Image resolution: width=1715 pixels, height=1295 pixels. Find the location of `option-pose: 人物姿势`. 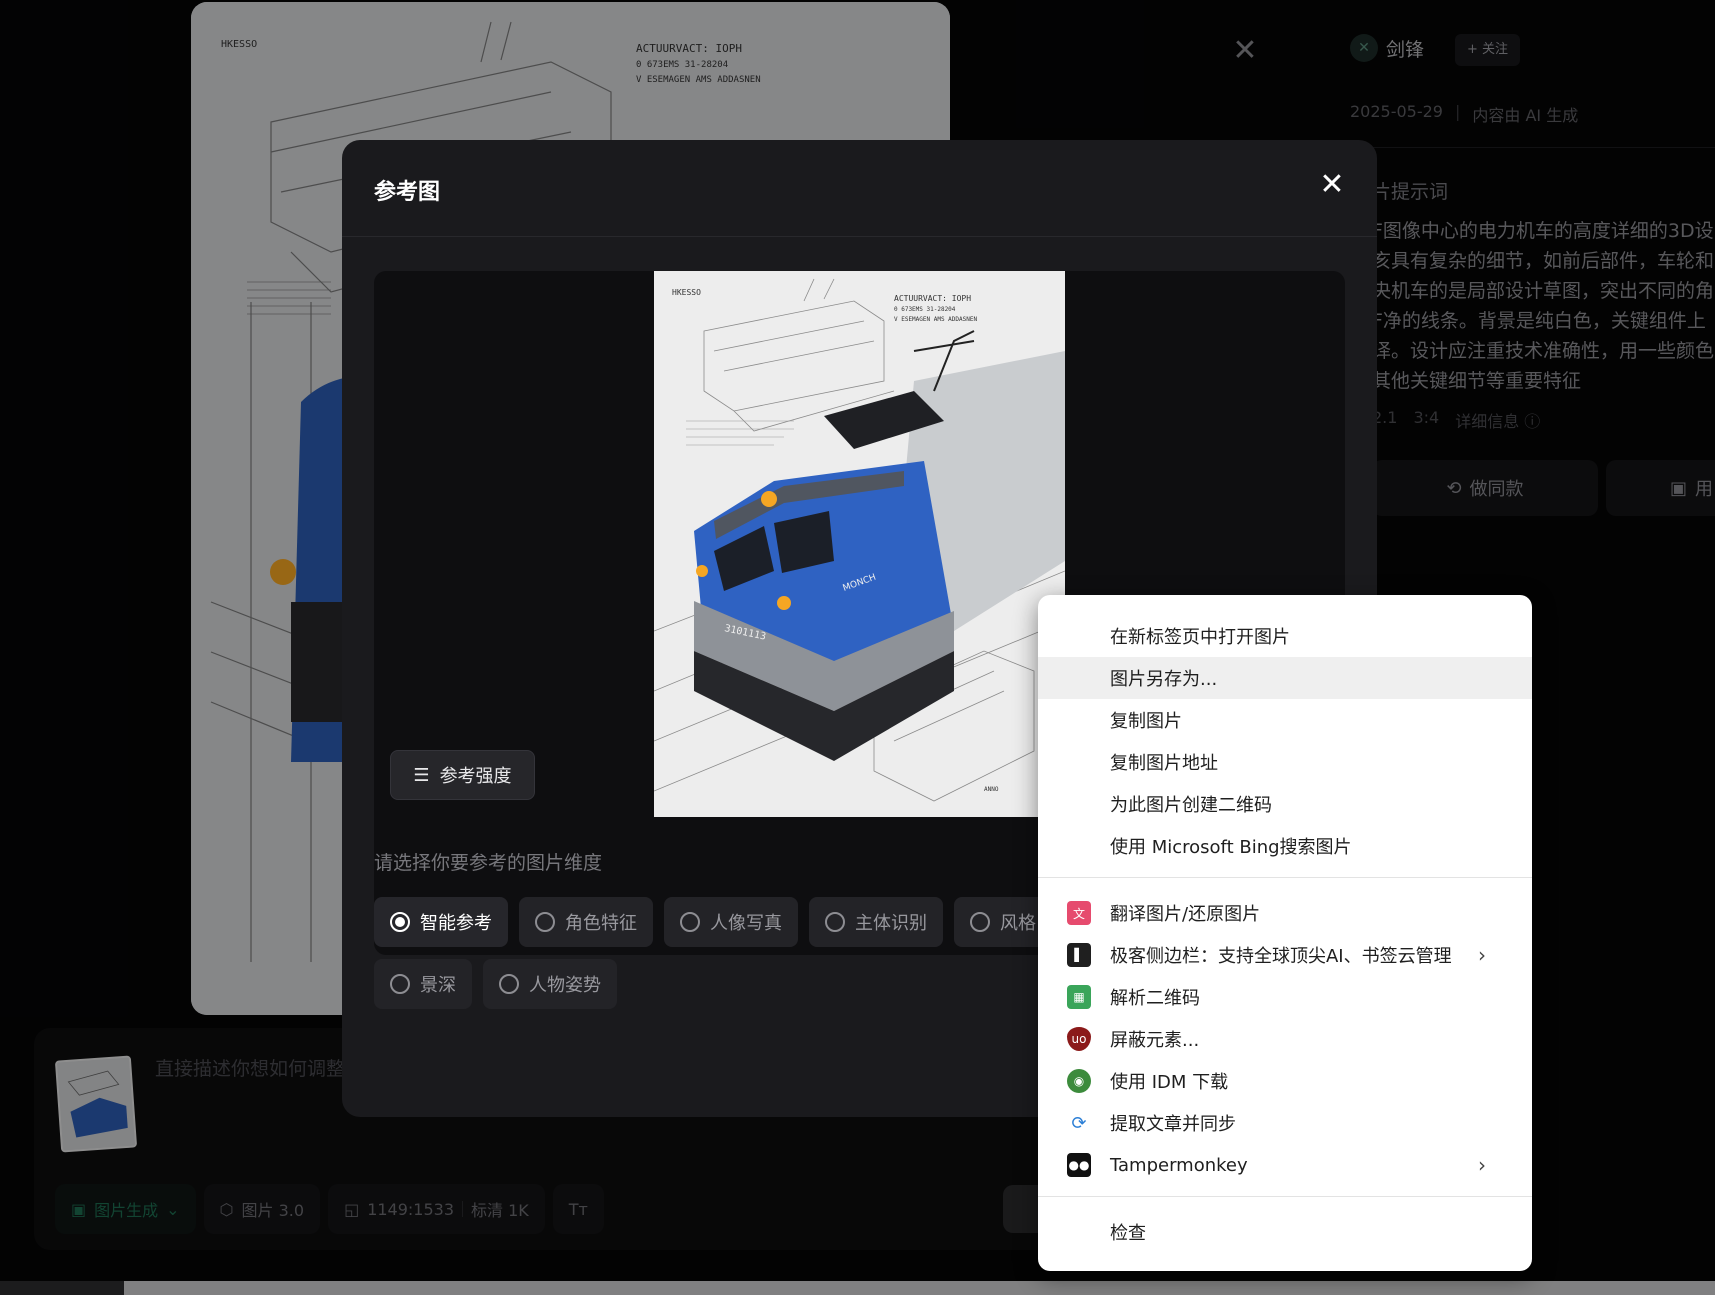

option-pose: 人物姿势 is located at coordinates (550, 984).